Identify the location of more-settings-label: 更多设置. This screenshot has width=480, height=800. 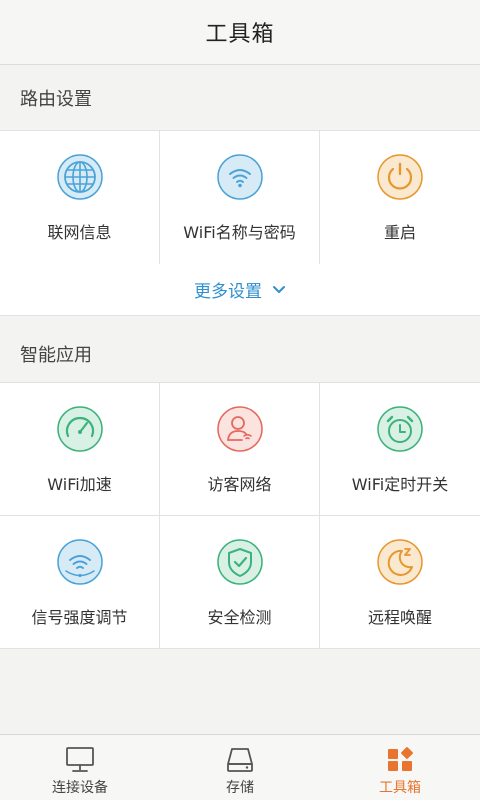
(228, 292).